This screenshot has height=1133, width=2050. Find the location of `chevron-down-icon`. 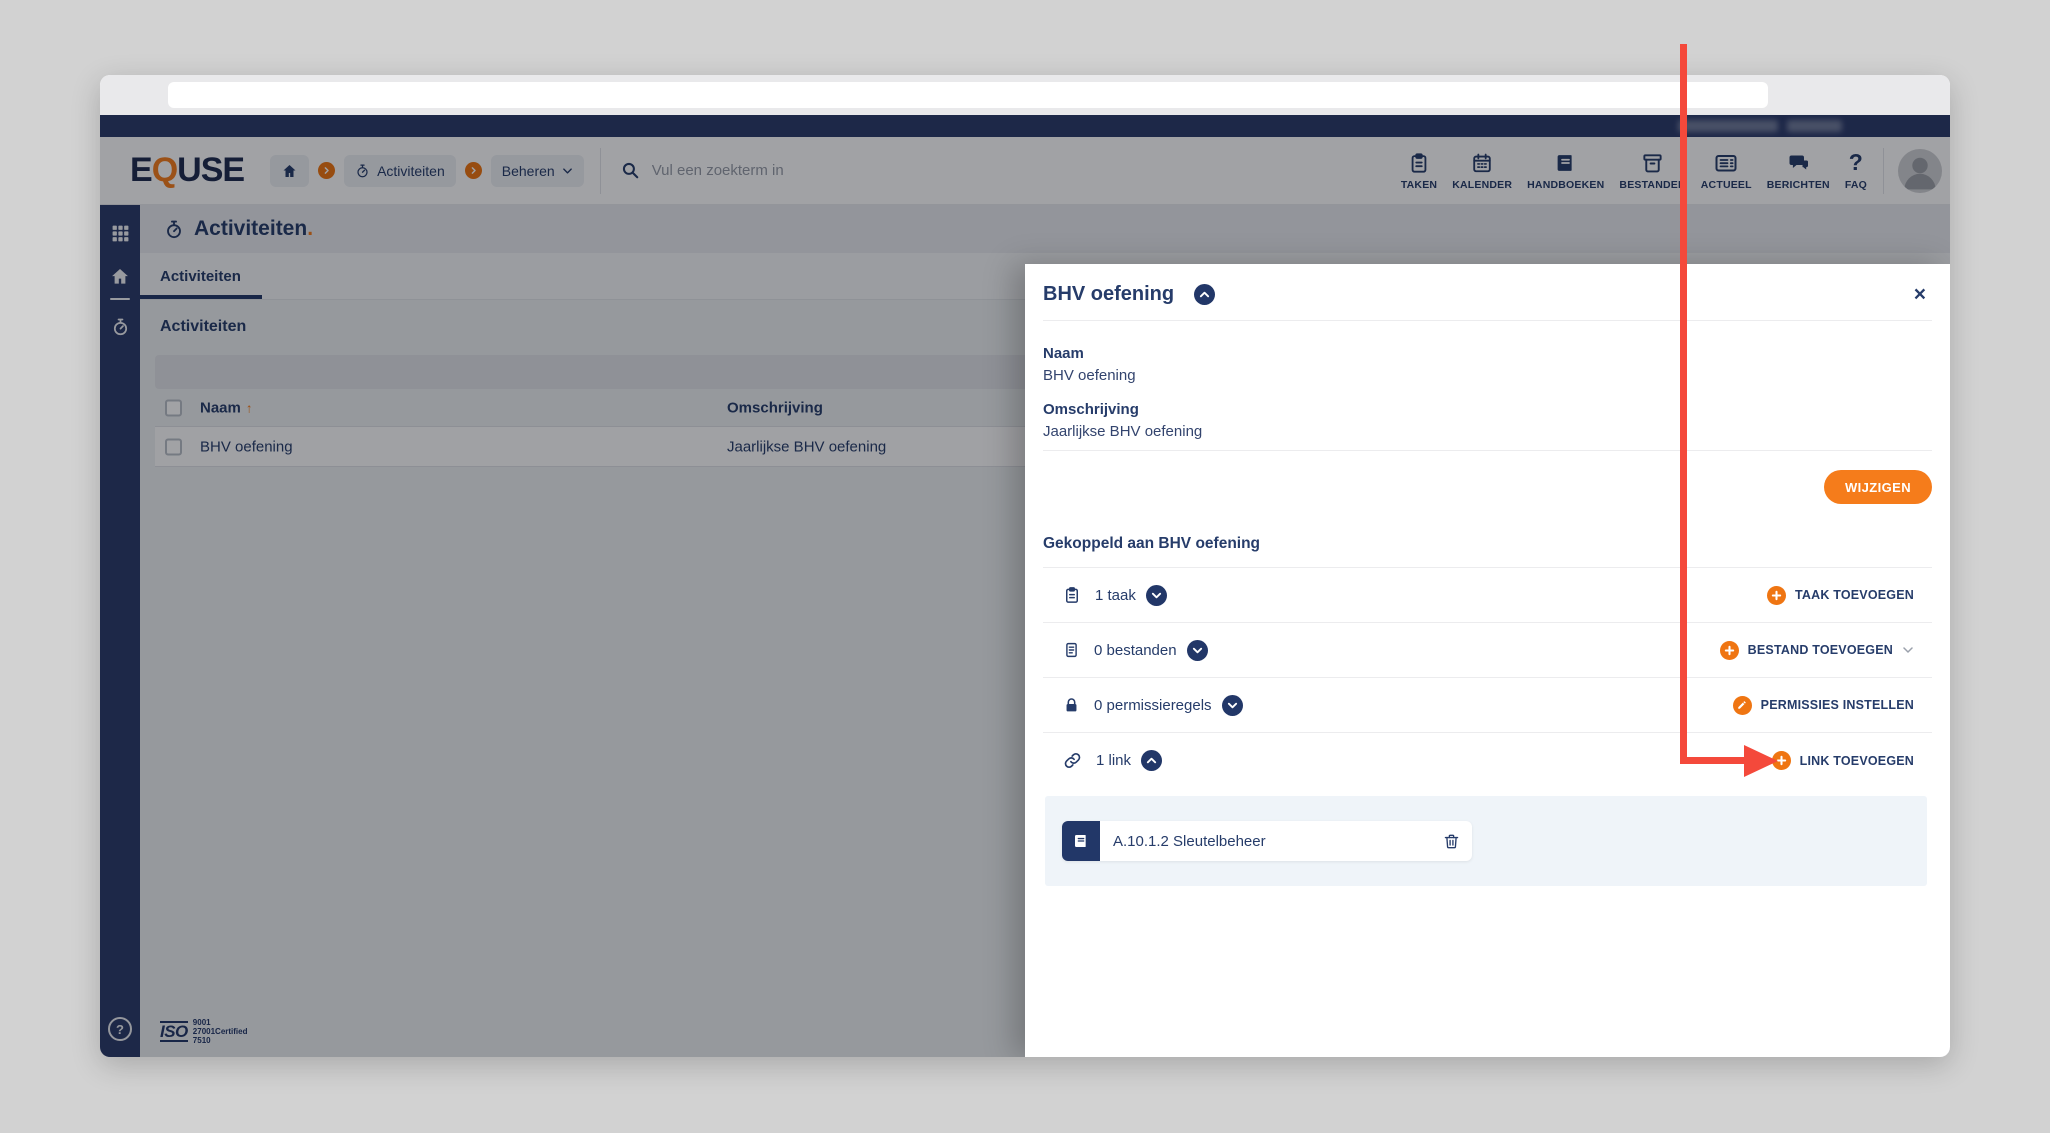

chevron-down-icon is located at coordinates (1908, 650).